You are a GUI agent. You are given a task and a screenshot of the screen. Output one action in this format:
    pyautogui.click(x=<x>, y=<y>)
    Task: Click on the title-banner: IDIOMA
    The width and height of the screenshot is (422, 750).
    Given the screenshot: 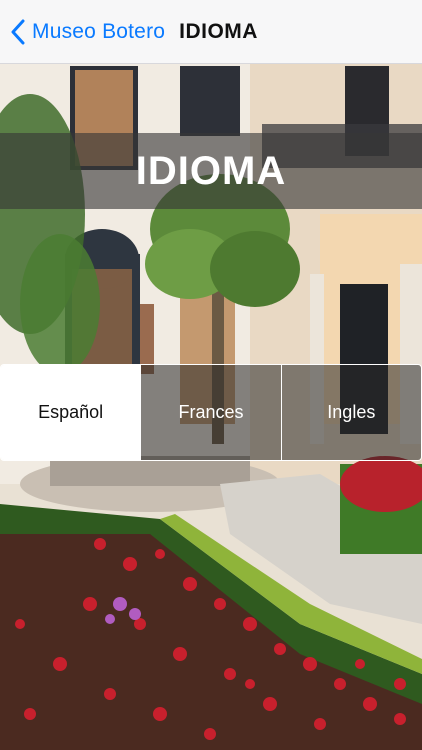 What is the action you would take?
    pyautogui.click(x=211, y=171)
    